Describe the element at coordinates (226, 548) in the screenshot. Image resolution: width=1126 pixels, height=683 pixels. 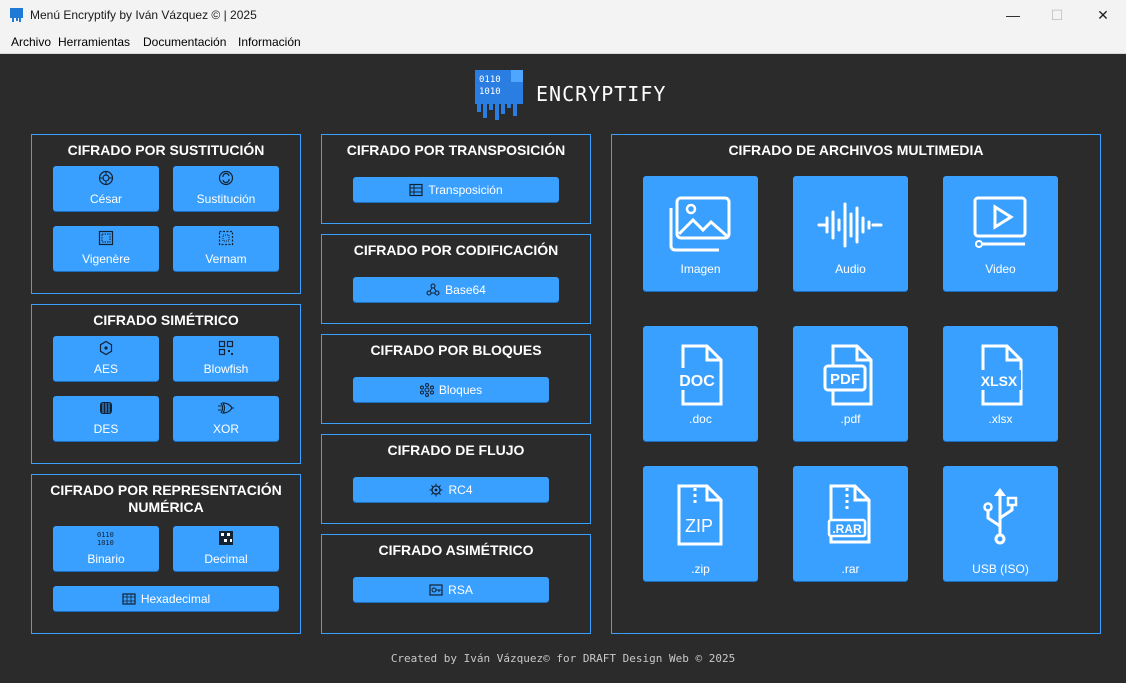
I see `decimal-button: Decimal` at that location.